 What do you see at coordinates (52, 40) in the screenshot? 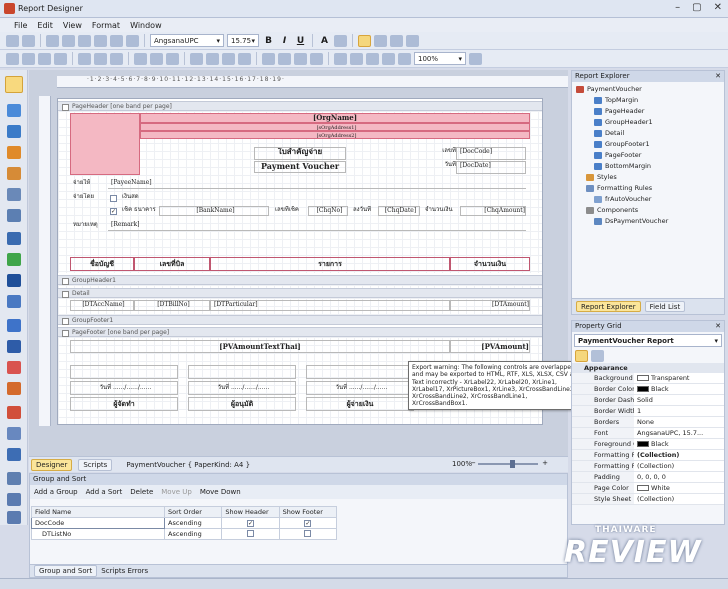
I see `cut-icon` at bounding box center [52, 40].